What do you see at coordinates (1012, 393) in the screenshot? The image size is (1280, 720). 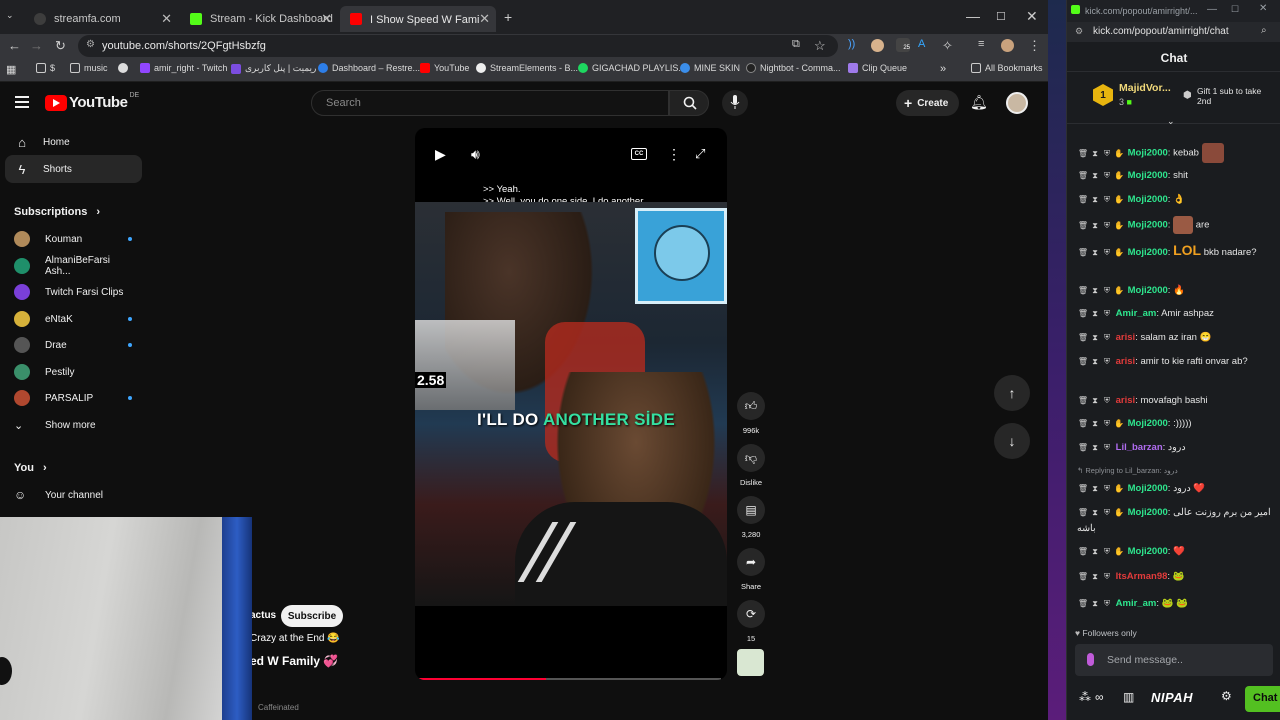 I see `previous-short-button: ↑` at bounding box center [1012, 393].